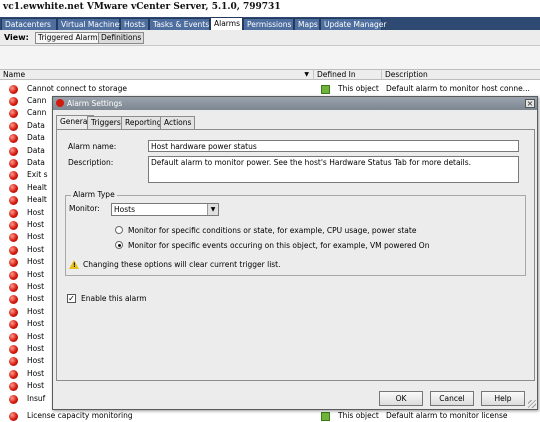 This screenshot has height=422, width=540. Describe the element at coordinates (270, 38) in the screenshot. I see `view-bar: View: Triggered Alarms Definitions` at that location.